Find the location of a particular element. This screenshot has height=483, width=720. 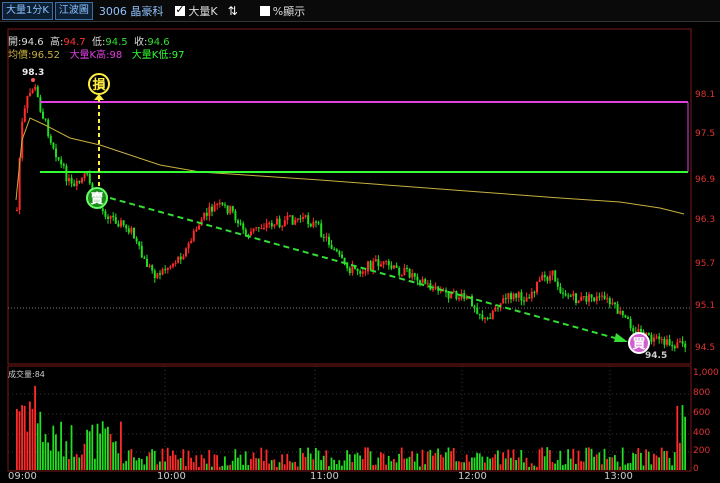

time-grid is located at coordinates (387, 418).